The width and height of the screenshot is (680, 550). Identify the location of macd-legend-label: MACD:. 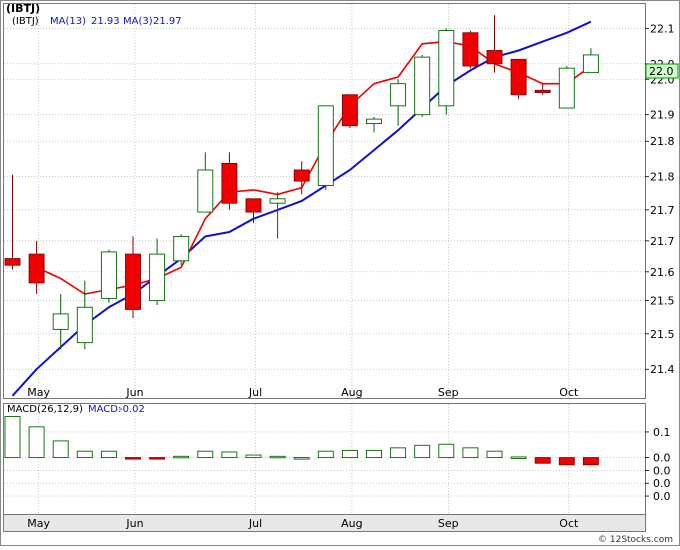
(104, 409).